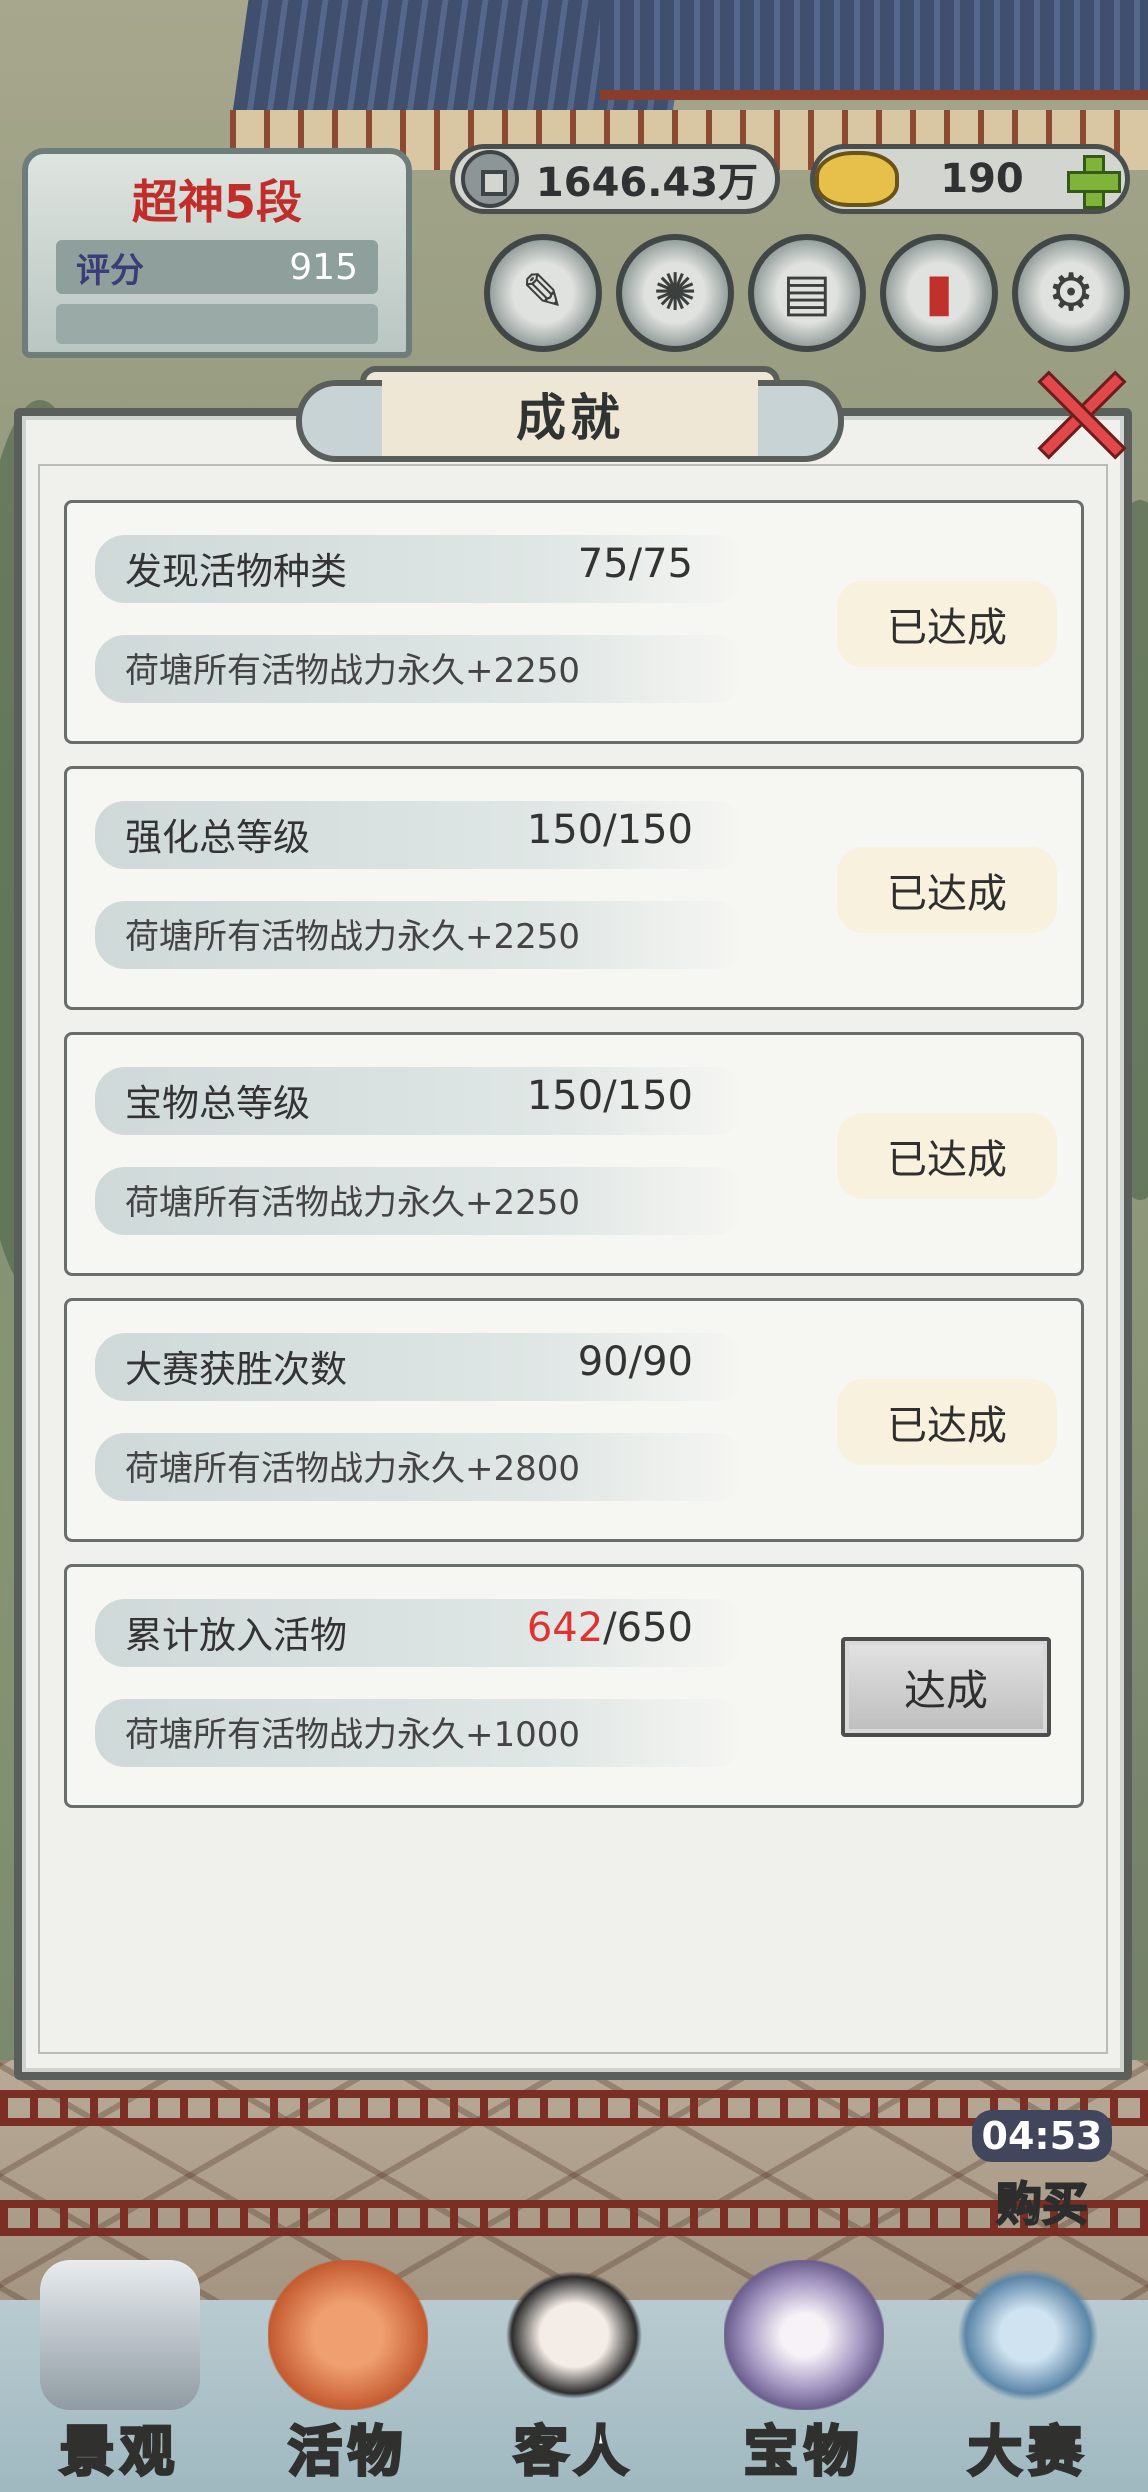 The height and width of the screenshot is (2492, 1148). I want to click on map-button: ▤, so click(807, 293).